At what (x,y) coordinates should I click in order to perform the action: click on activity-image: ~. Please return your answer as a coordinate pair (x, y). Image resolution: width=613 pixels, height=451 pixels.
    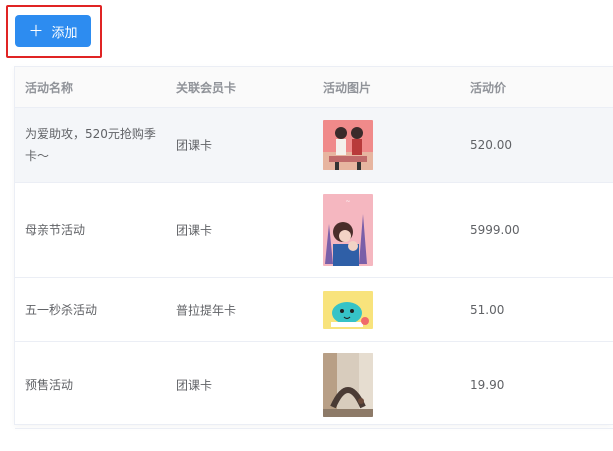
    Looking at the image, I should click on (348, 230).